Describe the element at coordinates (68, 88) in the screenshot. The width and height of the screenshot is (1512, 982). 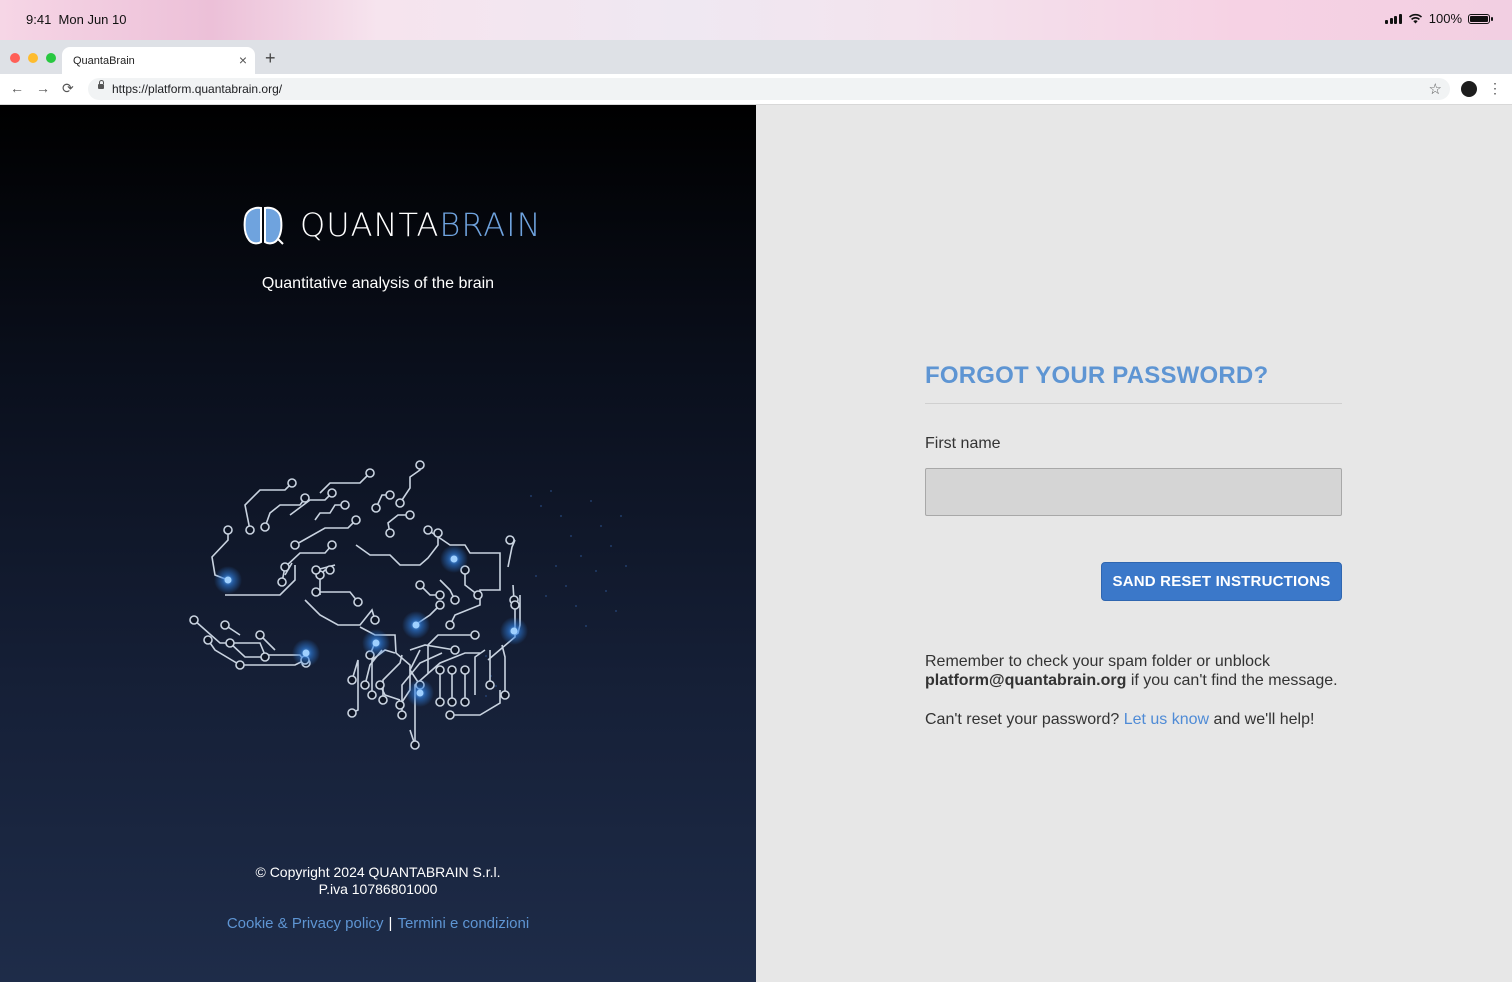
I see `reload-icon: ⟳` at that location.